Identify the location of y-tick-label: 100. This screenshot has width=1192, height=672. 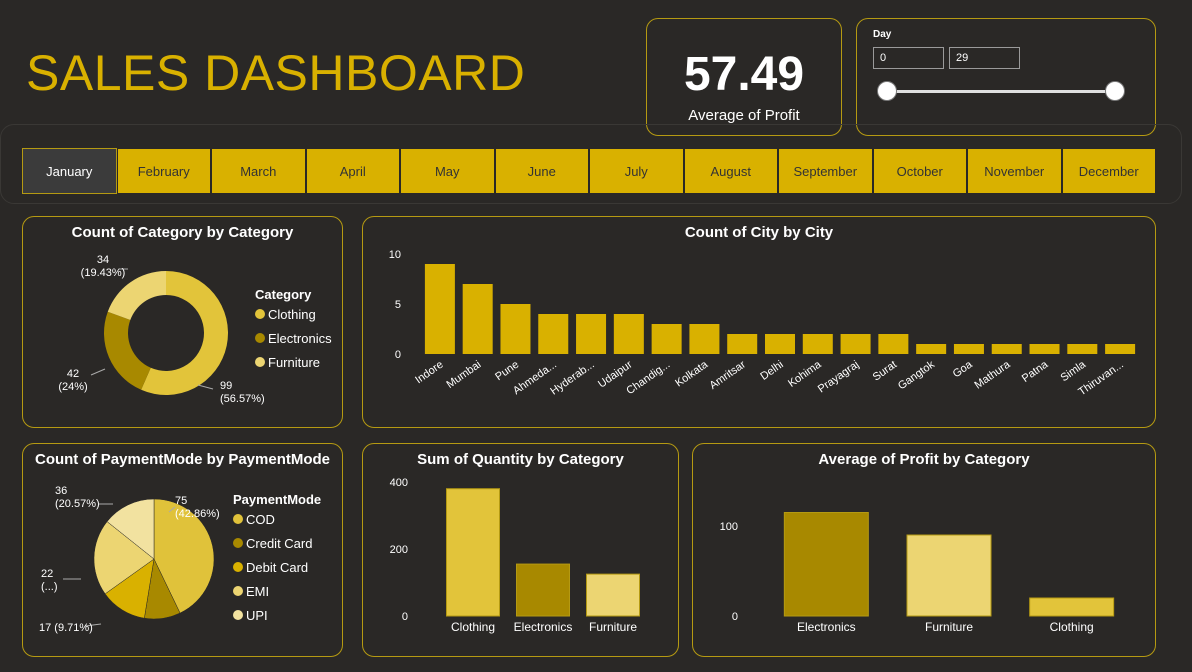
(729, 527).